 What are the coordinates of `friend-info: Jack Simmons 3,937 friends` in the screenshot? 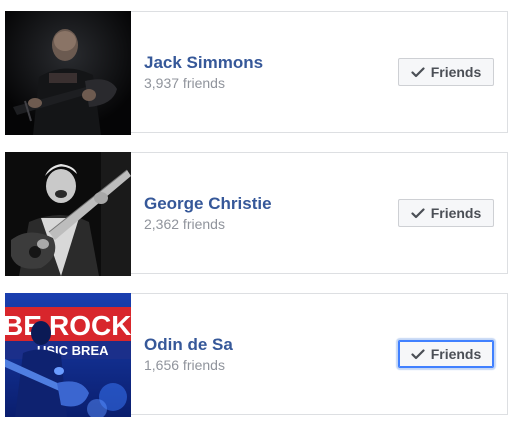 It's located at (203, 72).